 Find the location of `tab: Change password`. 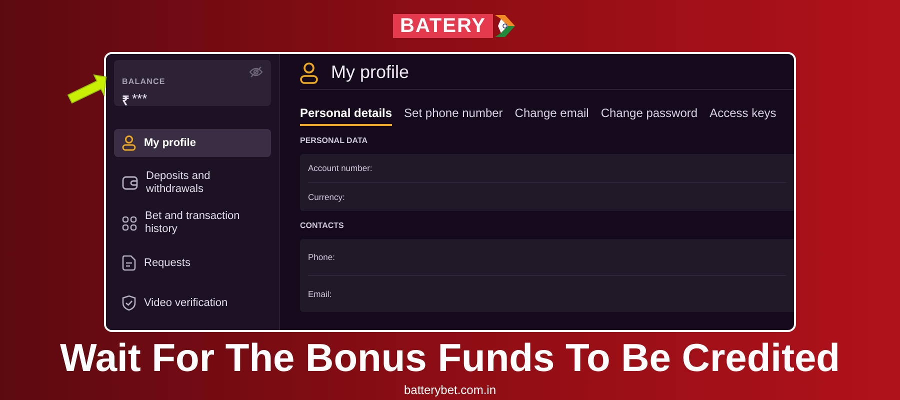

tab: Change password is located at coordinates (649, 116).